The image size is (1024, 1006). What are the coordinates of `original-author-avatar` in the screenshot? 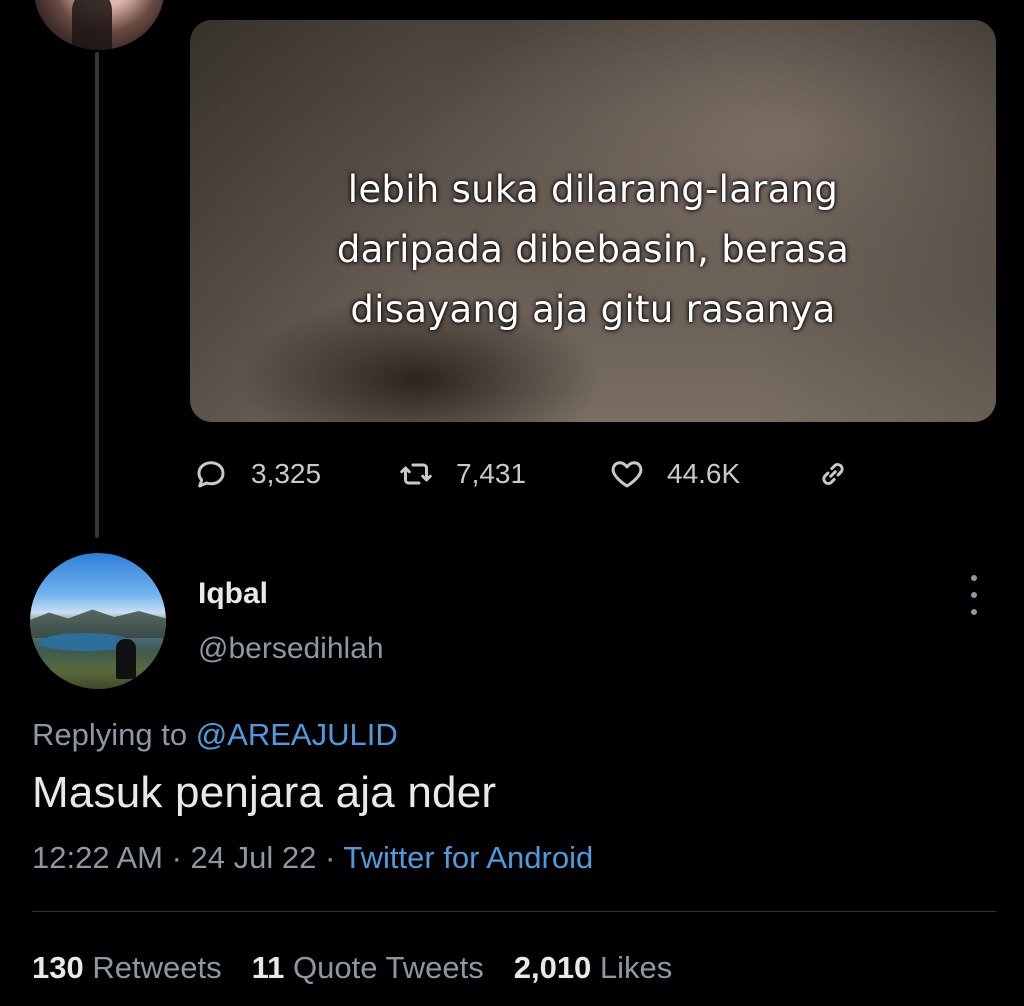 It's located at (99, 25).